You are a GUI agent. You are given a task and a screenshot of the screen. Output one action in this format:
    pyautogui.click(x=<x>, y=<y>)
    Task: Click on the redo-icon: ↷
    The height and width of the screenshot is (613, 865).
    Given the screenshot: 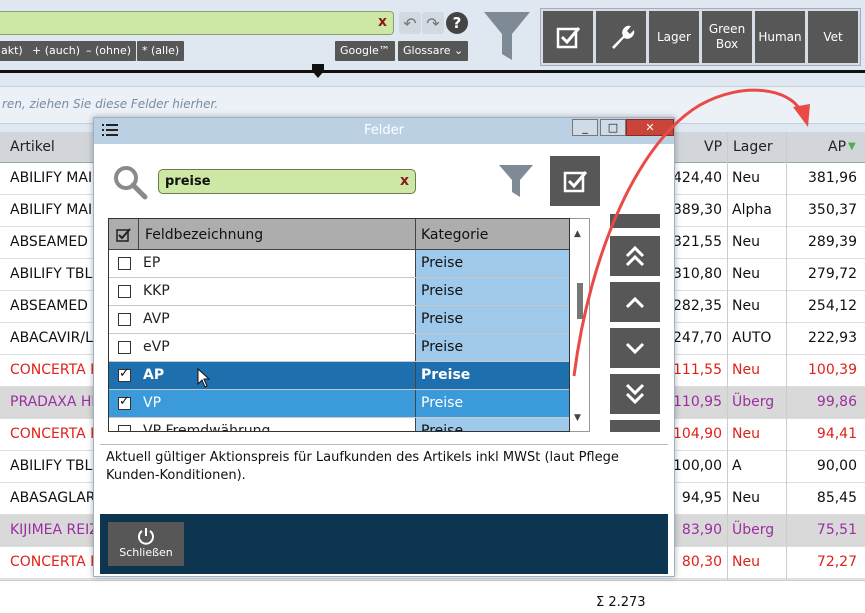 What is the action you would take?
    pyautogui.click(x=433, y=23)
    